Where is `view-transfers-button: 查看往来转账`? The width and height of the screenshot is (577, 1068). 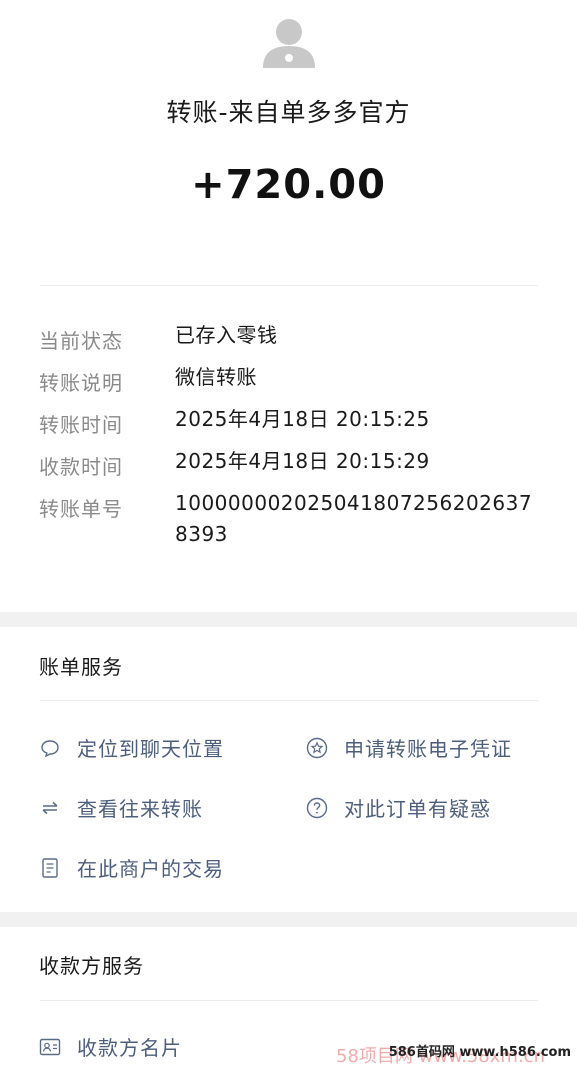 view-transfers-button: 查看往来转账 is located at coordinates (121, 807).